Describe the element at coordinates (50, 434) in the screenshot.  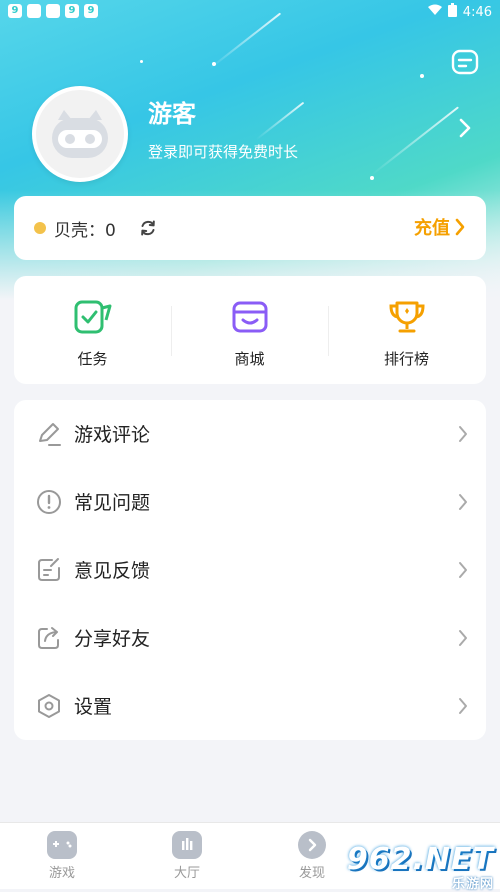
I see `pencil-icon` at that location.